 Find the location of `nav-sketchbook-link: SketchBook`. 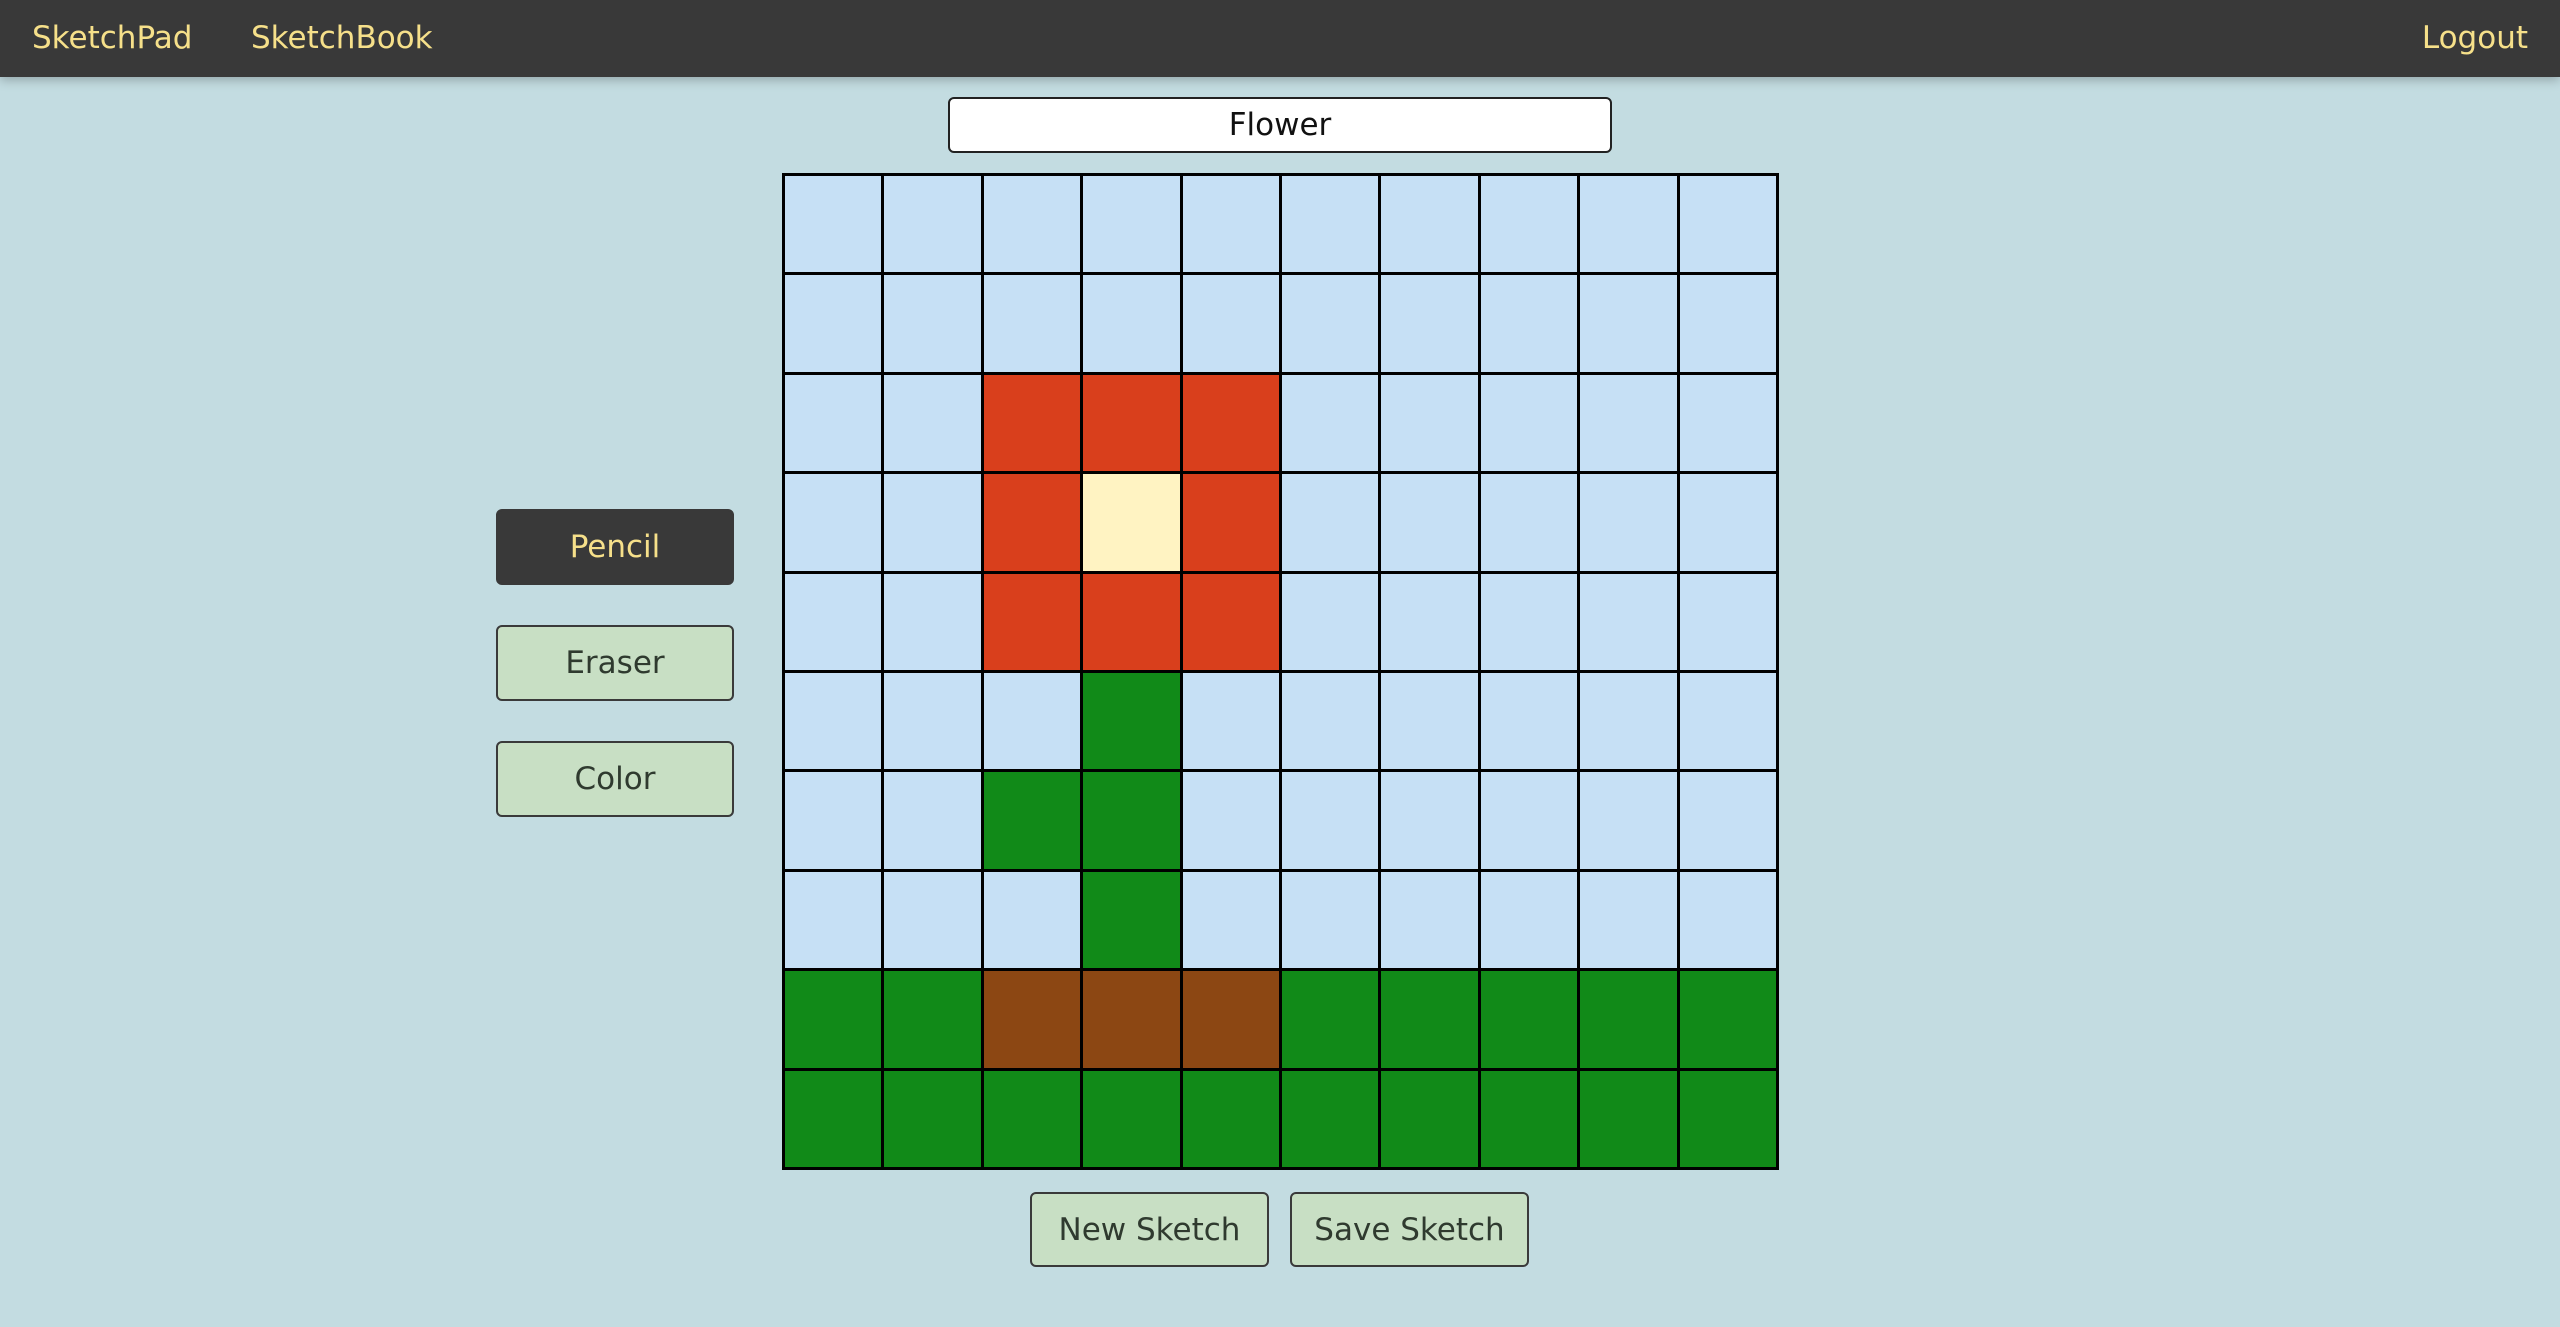

nav-sketchbook-link: SketchBook is located at coordinates (342, 38).